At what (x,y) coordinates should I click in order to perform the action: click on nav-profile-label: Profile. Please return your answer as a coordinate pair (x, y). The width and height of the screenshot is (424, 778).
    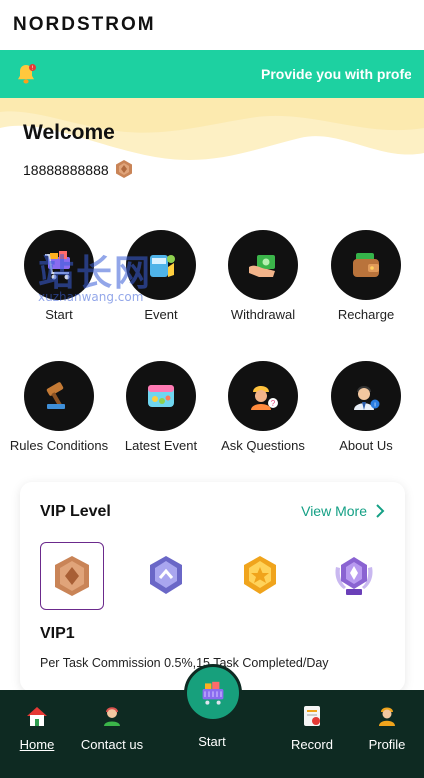
    Looking at the image, I should click on (387, 744).